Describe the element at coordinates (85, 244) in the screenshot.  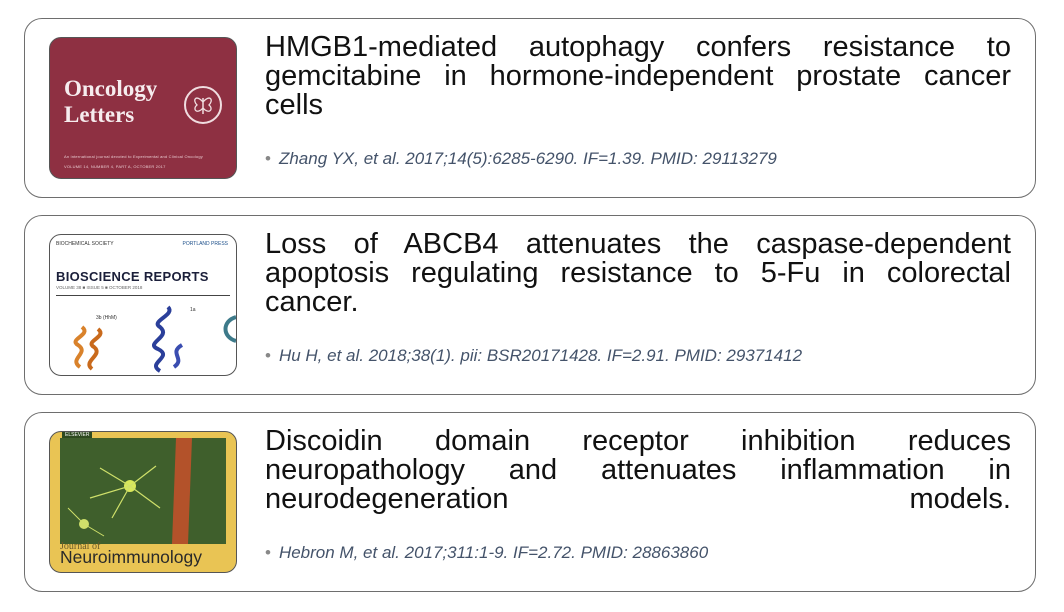
I see `publisher-left: BIOCHEMICAL SOCIETY` at that location.